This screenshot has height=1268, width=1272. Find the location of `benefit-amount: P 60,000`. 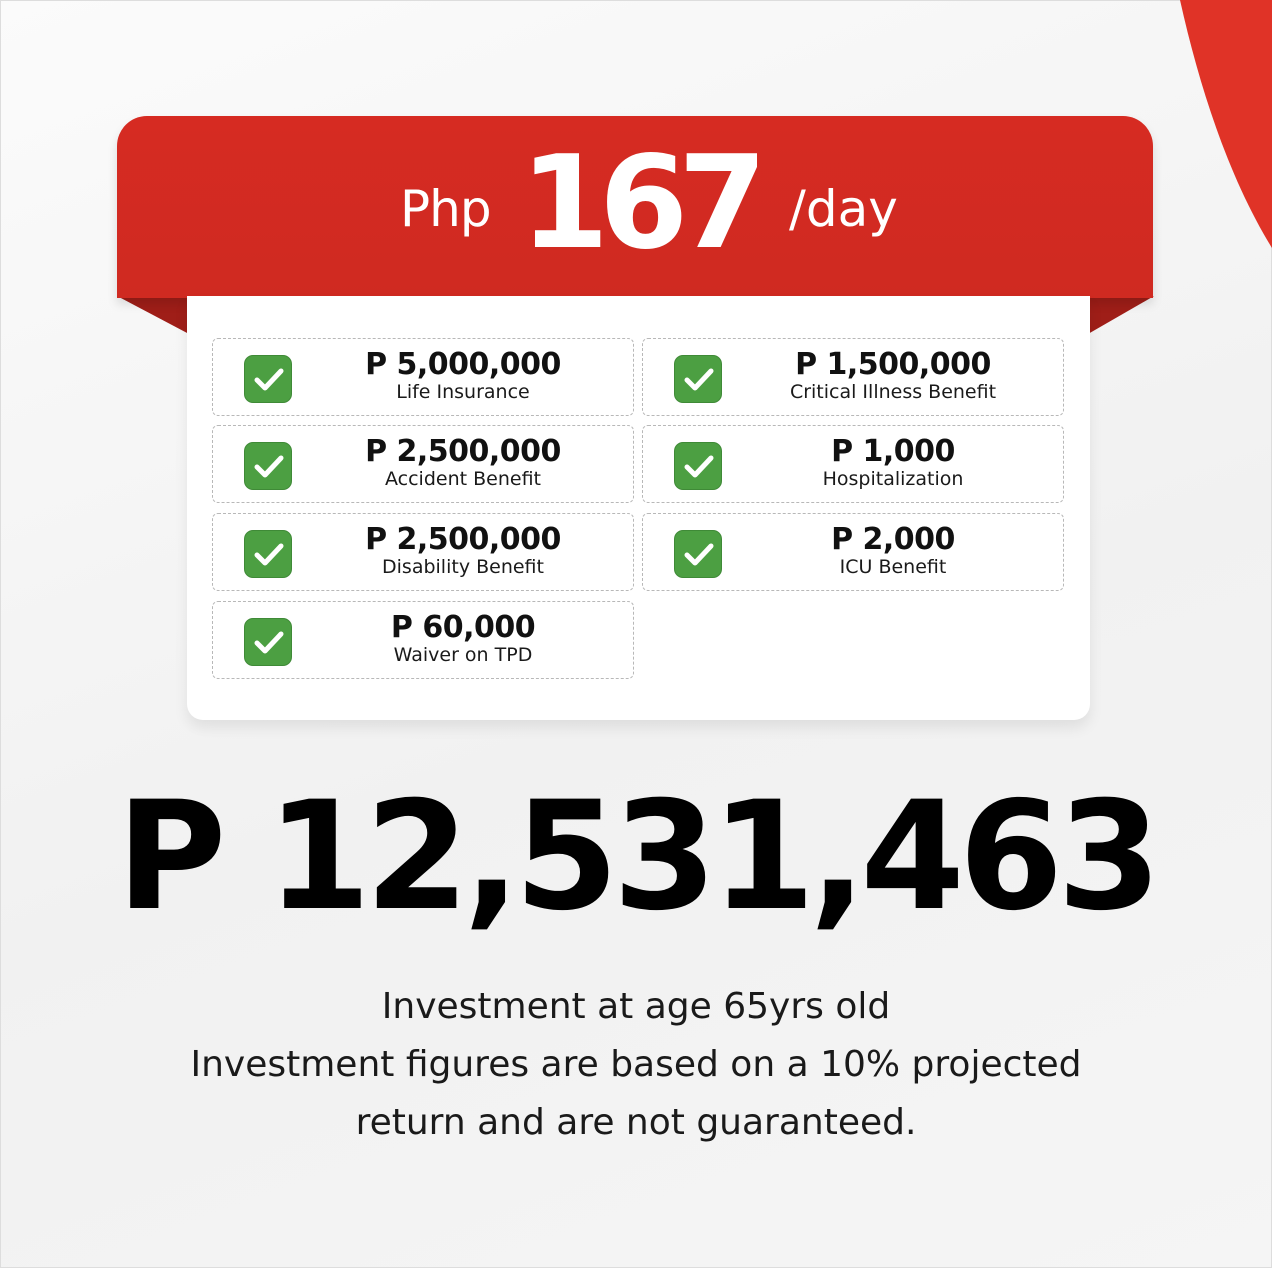

benefit-amount: P 60,000 is located at coordinates (463, 627).